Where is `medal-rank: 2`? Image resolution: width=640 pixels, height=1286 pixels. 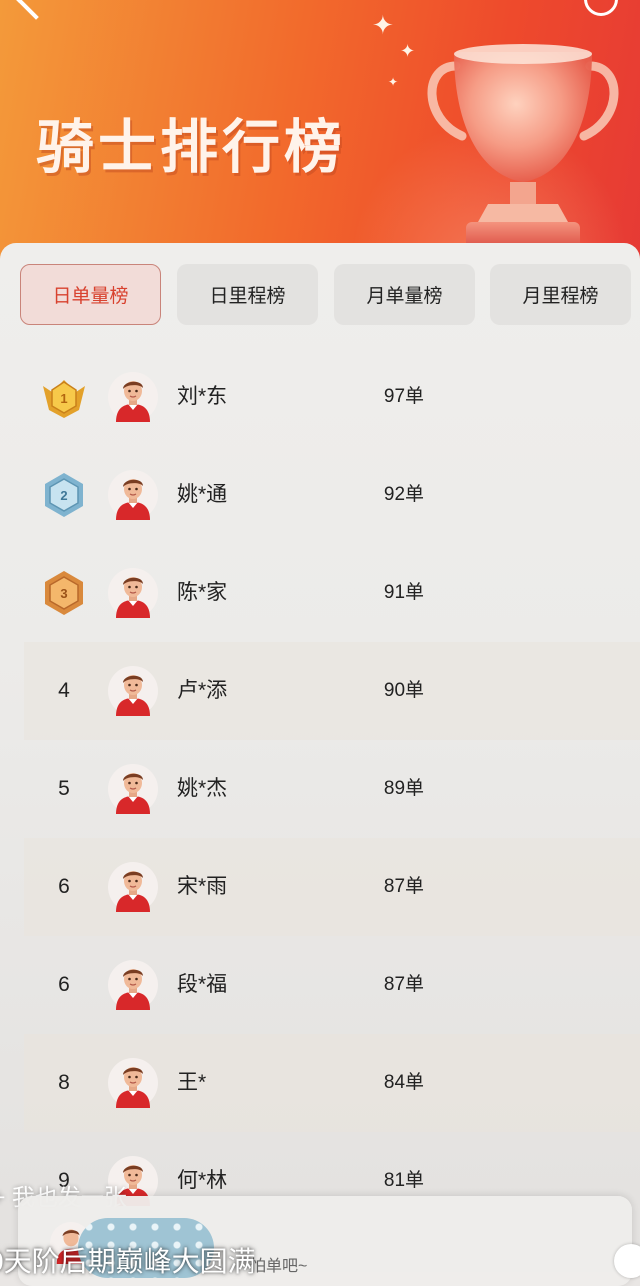 medal-rank: 2 is located at coordinates (63, 495).